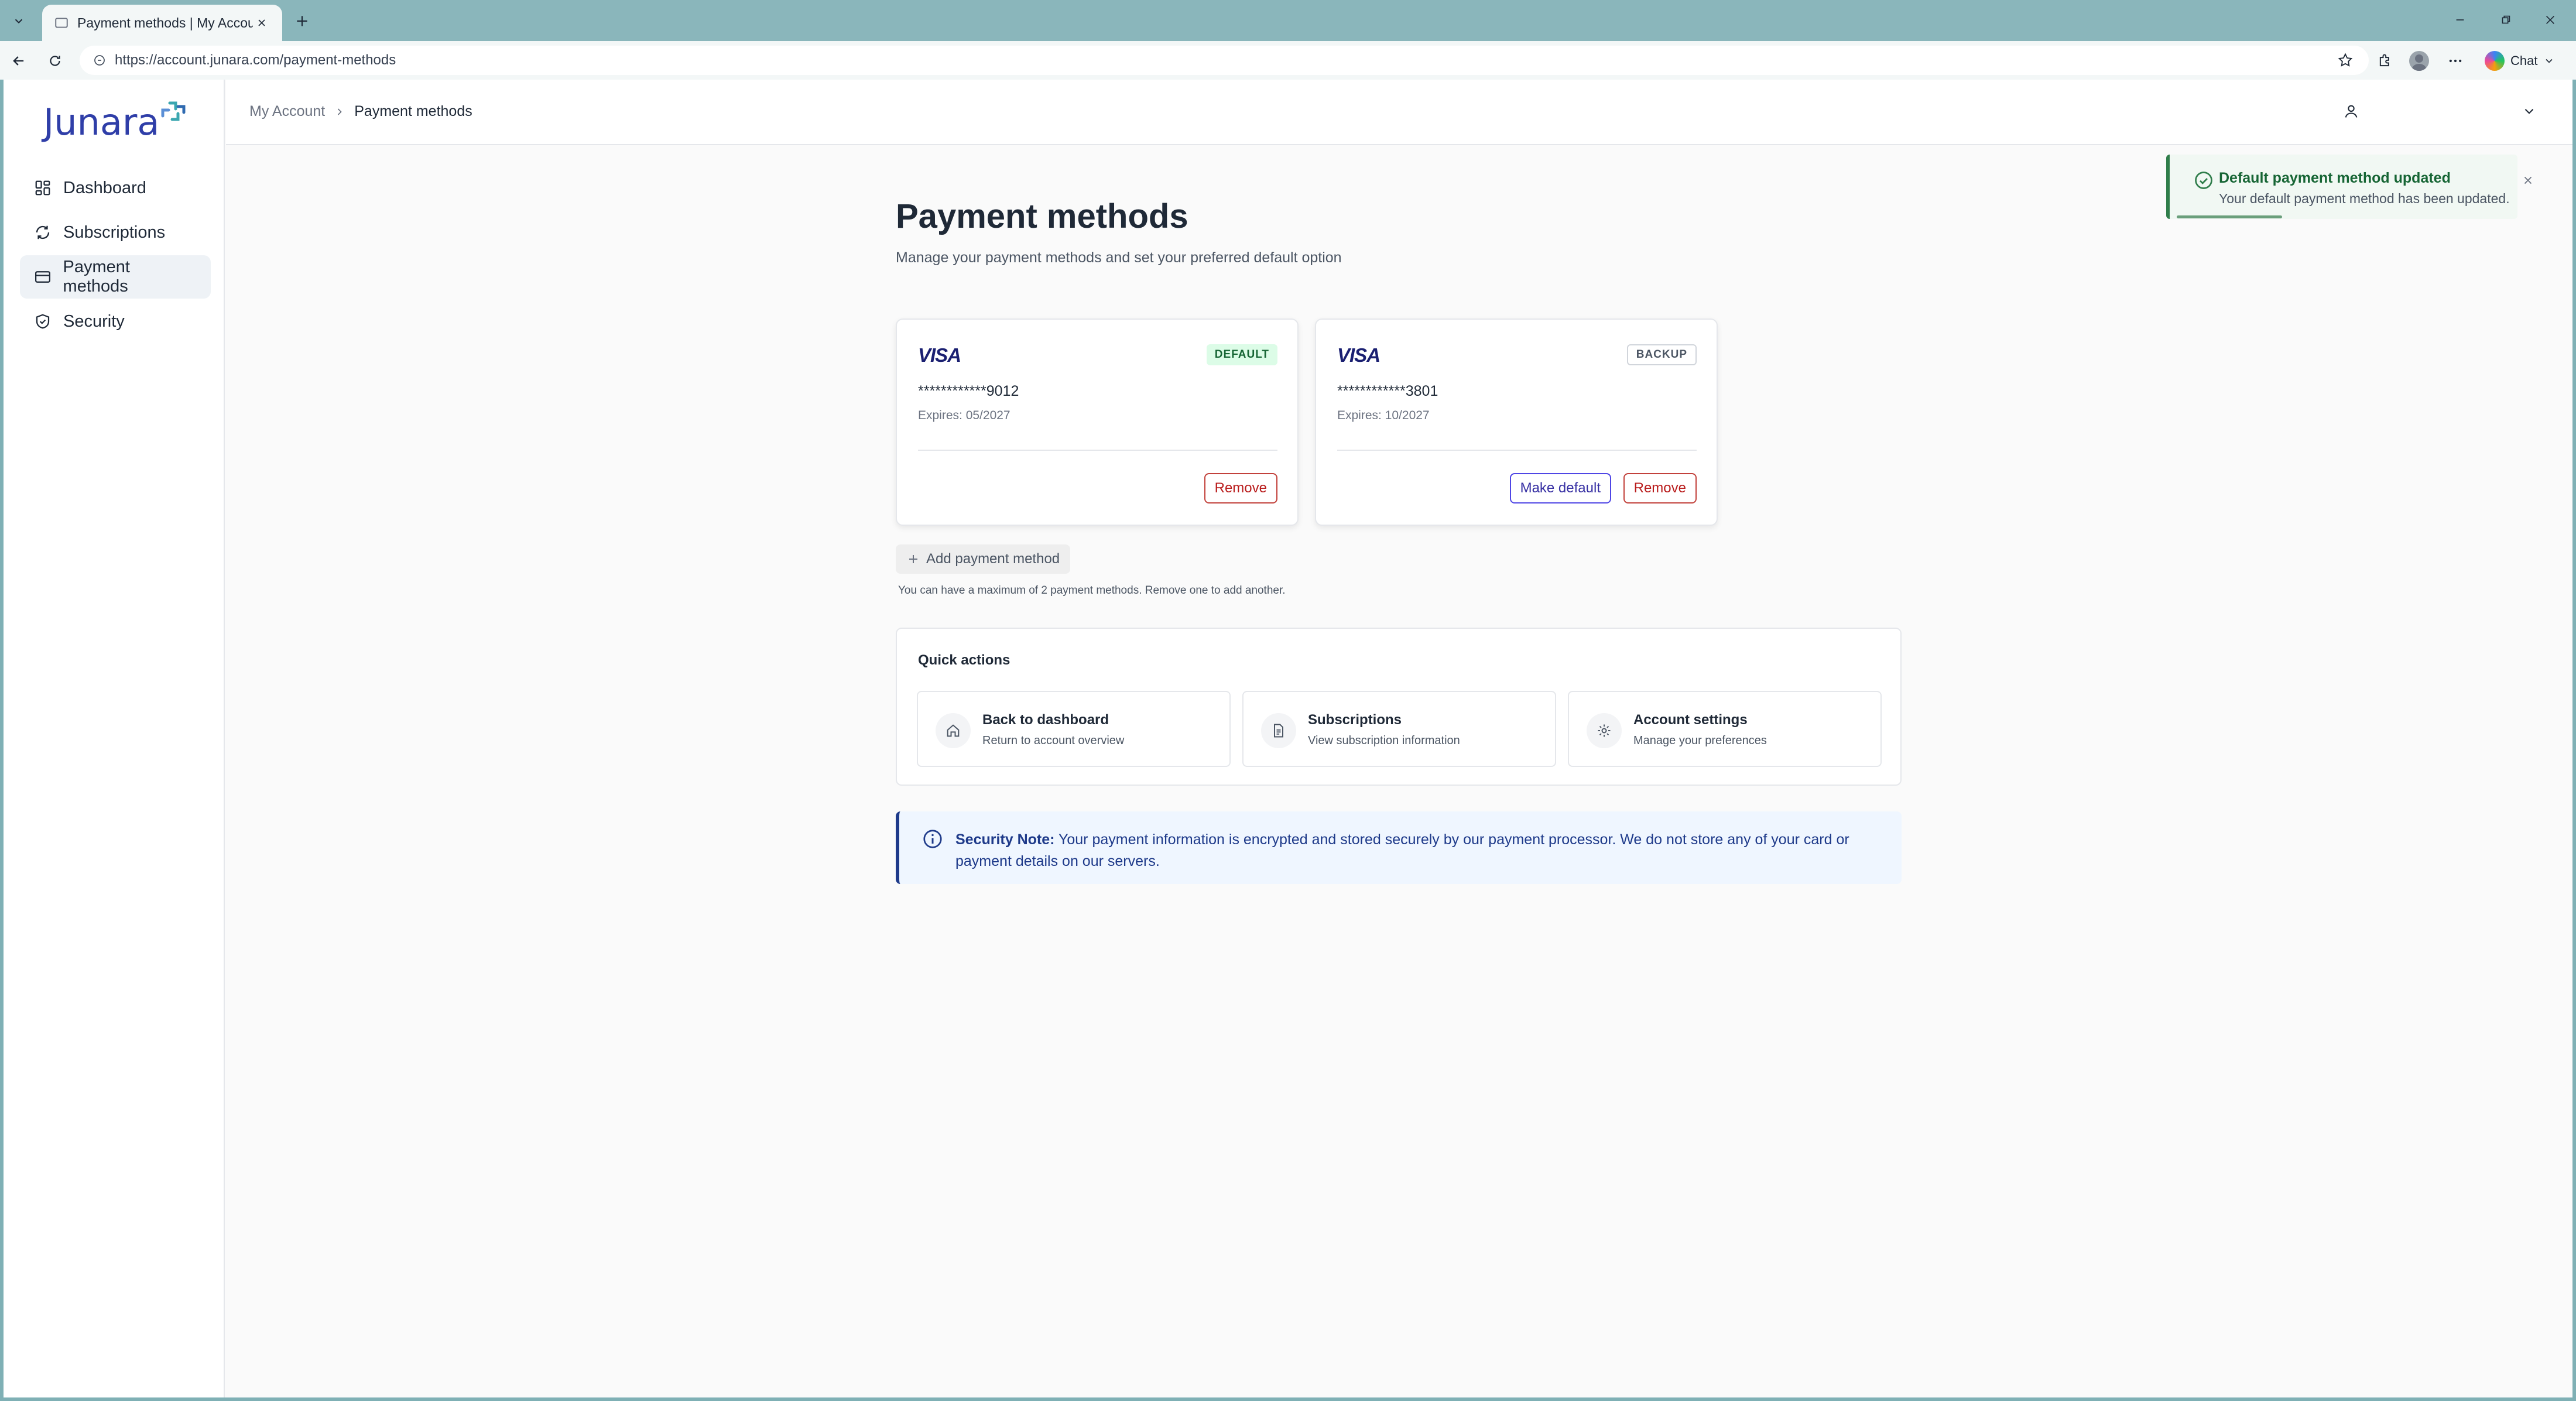 This screenshot has width=2576, height=1401. I want to click on browser-menu-button, so click(2455, 61).